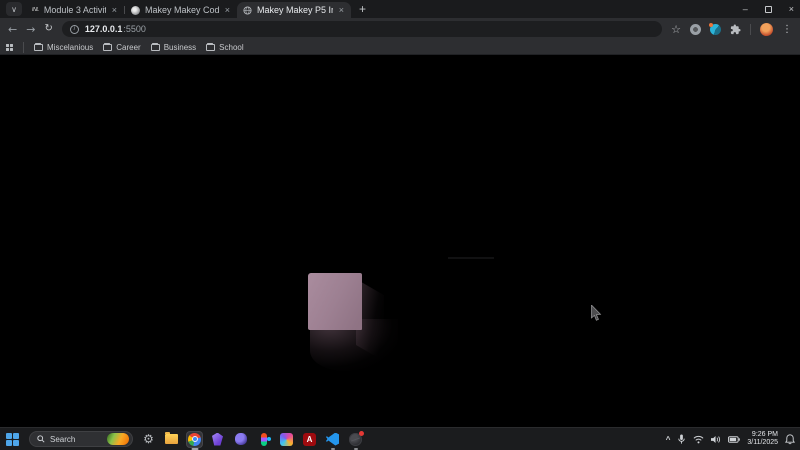 The height and width of the screenshot is (450, 800). I want to click on globe-favicon, so click(247, 10).